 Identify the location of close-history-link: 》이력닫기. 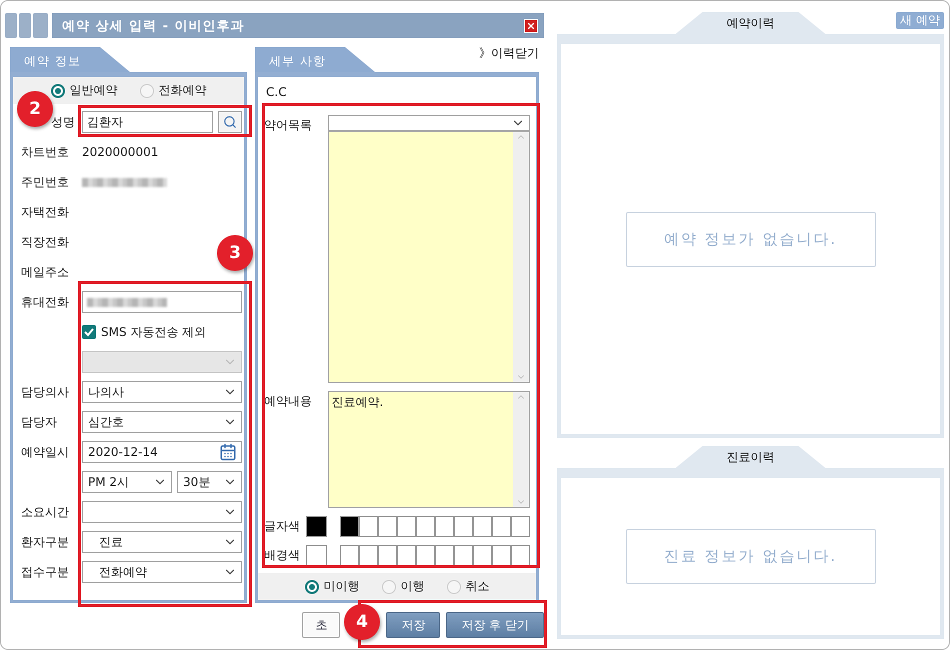
(509, 53).